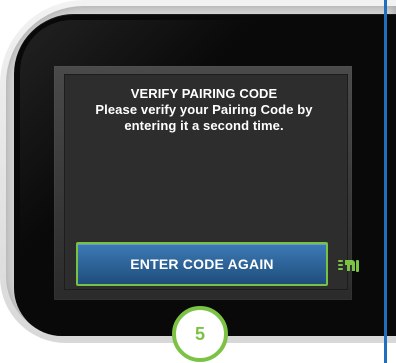  Describe the element at coordinates (348, 266) in the screenshot. I see `hand-tap-icon` at that location.